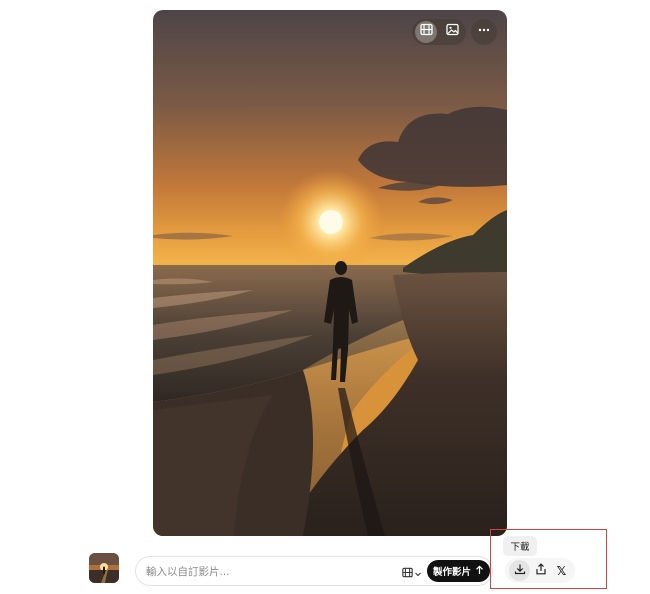  What do you see at coordinates (451, 572) in the screenshot?
I see `make-video-label: 製作影片` at bounding box center [451, 572].